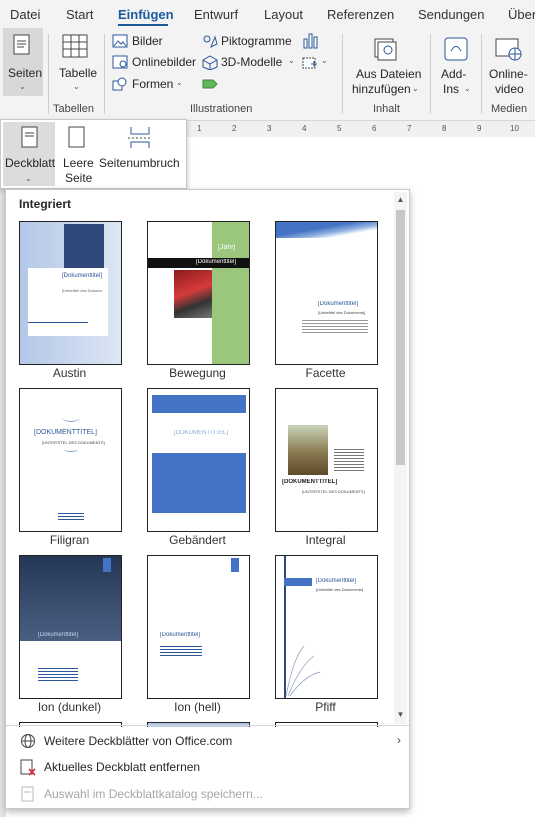 The image size is (535, 817). Describe the element at coordinates (120, 62) in the screenshot. I see `online-picture-icon` at that location.